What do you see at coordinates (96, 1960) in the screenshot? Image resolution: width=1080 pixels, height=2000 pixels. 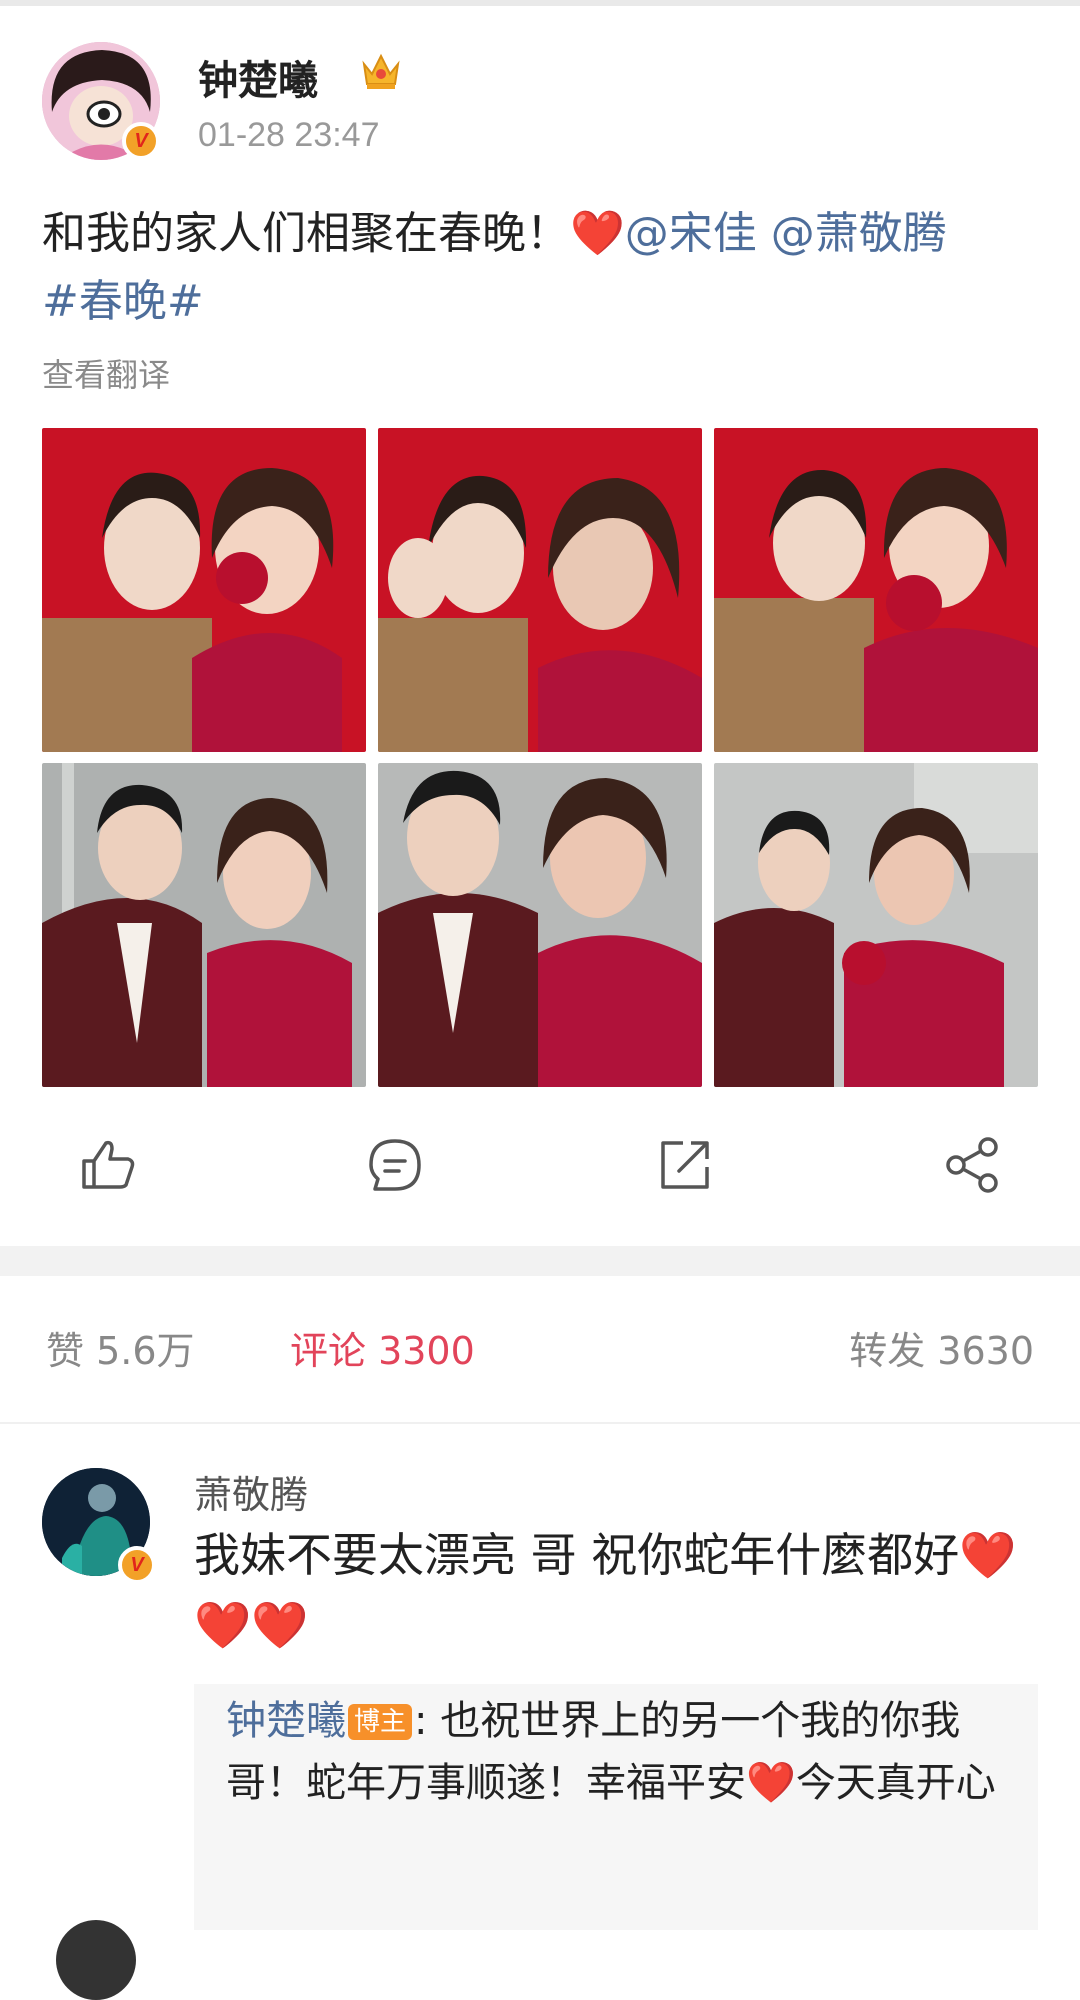 I see `next-commenter-avatar` at bounding box center [96, 1960].